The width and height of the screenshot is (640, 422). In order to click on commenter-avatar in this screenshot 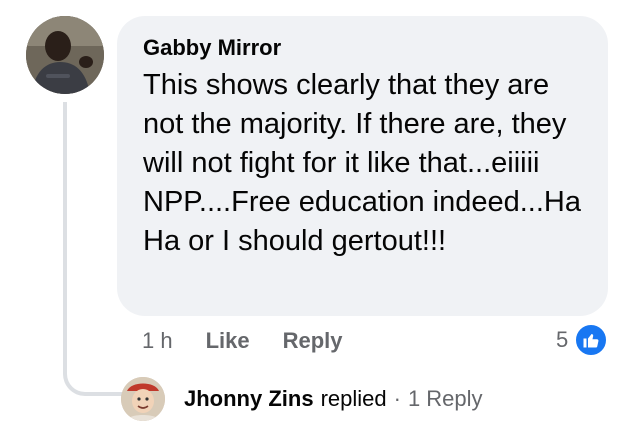, I will do `click(65, 55)`.